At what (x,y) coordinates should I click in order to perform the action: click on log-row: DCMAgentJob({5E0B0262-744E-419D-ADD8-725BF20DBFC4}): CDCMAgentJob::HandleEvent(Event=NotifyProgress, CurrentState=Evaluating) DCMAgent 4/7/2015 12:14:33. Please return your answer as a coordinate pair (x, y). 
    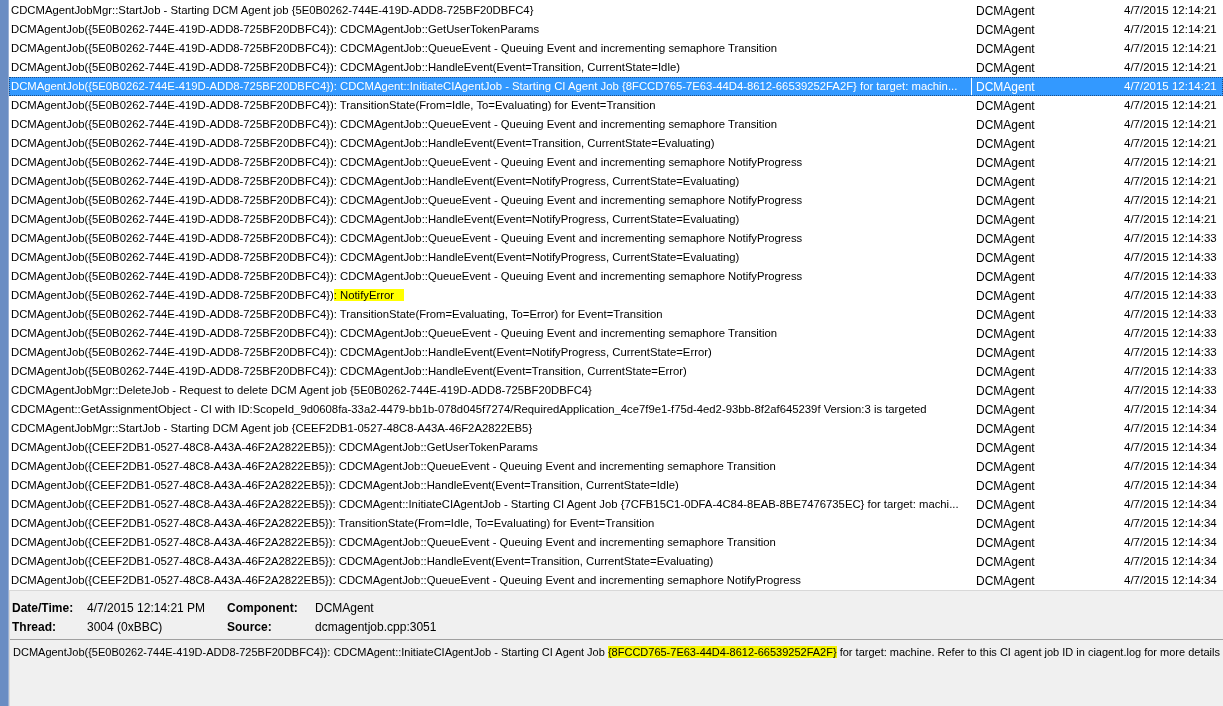
    Looking at the image, I should click on (616, 257).